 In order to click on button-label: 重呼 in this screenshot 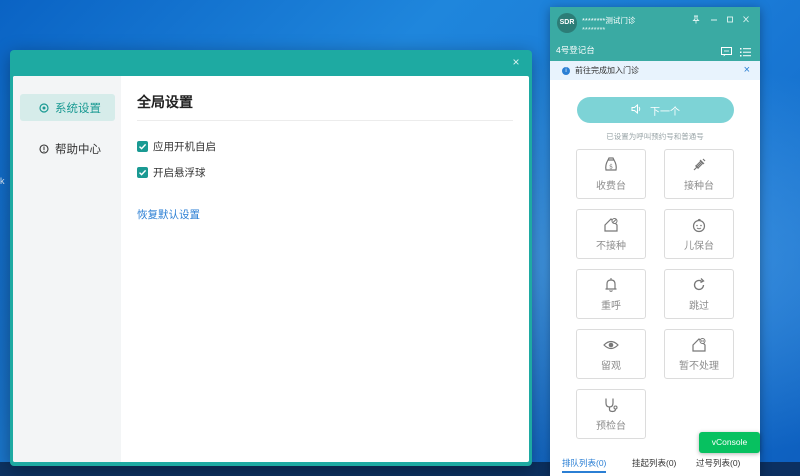, I will do `click(611, 306)`.